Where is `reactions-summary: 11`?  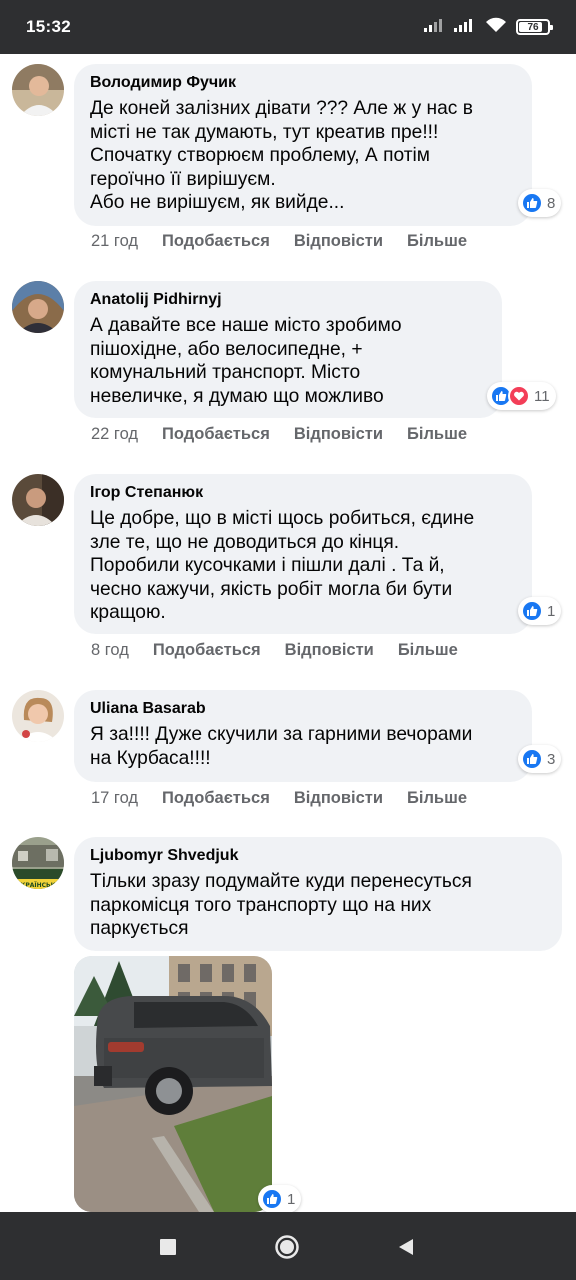 reactions-summary: 11 is located at coordinates (521, 396).